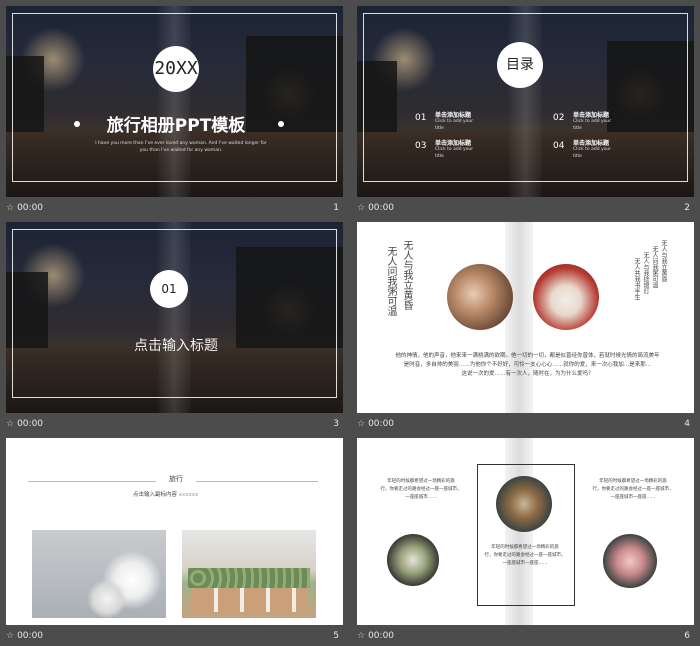 The height and width of the screenshot is (646, 700). What do you see at coordinates (336, 636) in the screenshot?
I see `slide-number: 5` at bounding box center [336, 636].